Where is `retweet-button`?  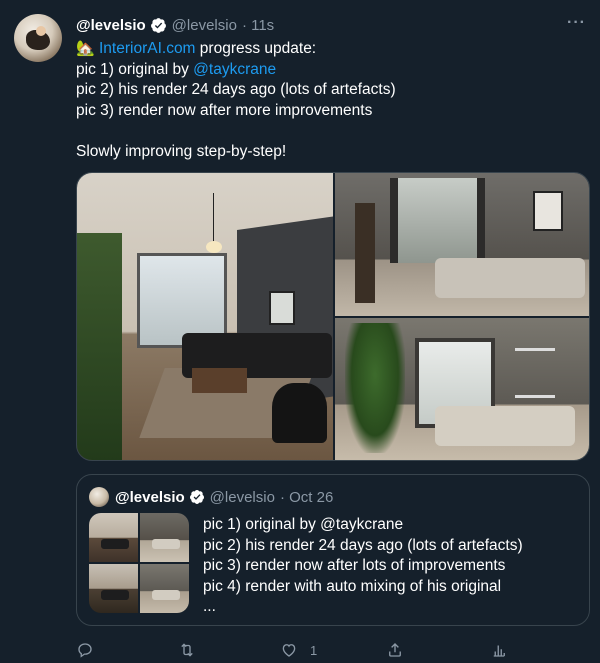 retweet-button is located at coordinates (187, 650).